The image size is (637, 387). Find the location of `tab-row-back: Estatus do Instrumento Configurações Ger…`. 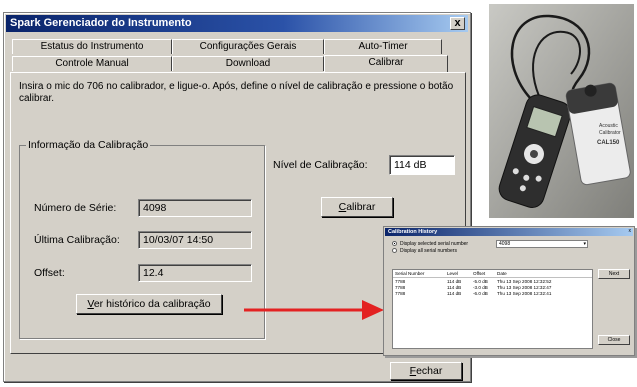

tab-row-back: Estatus do Instrumento Configurações Ger… is located at coordinates (227, 46).